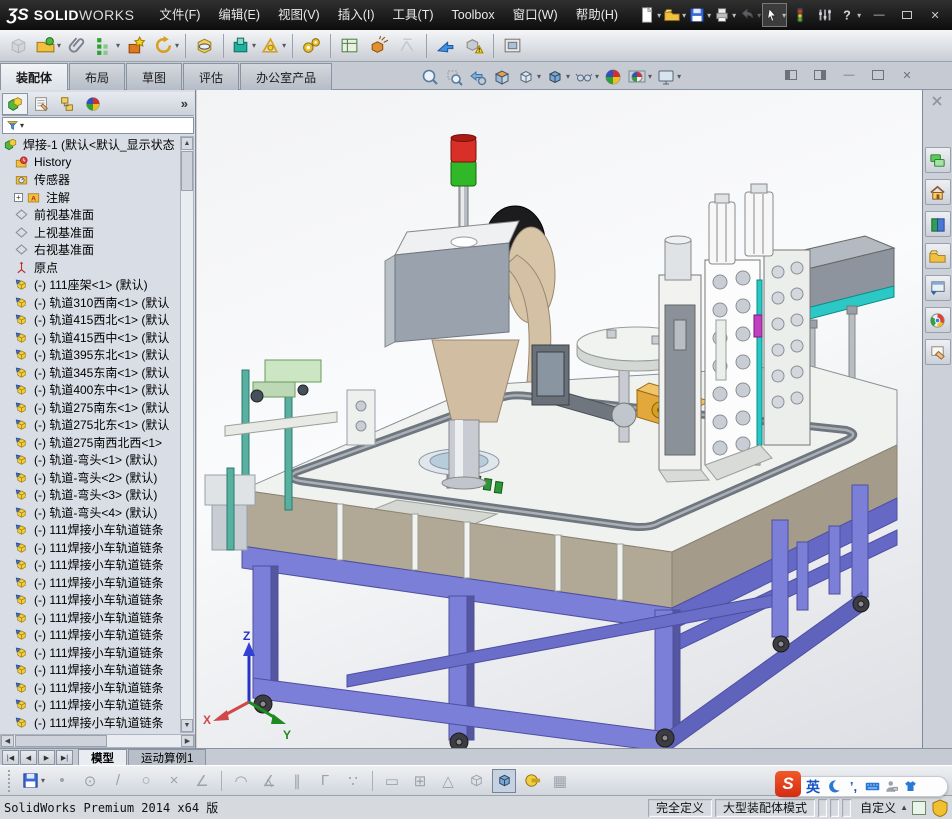  What do you see at coordinates (93, 104) in the screenshot?
I see `displaymanager-tab` at bounding box center [93, 104].